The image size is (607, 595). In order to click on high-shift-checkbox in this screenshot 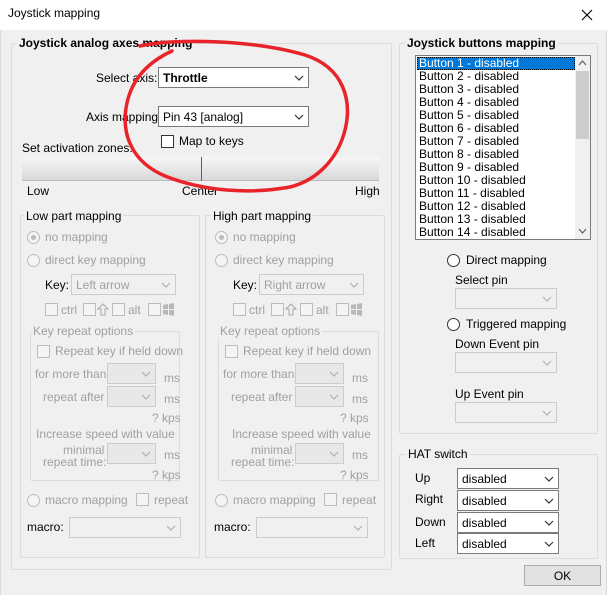, I will do `click(277, 309)`.